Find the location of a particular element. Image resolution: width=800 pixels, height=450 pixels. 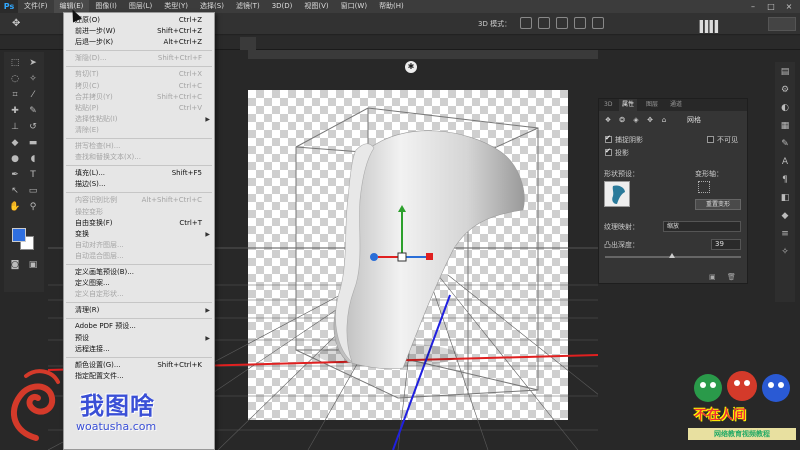

menu-view: 视图(V) is located at coordinates (316, 6).